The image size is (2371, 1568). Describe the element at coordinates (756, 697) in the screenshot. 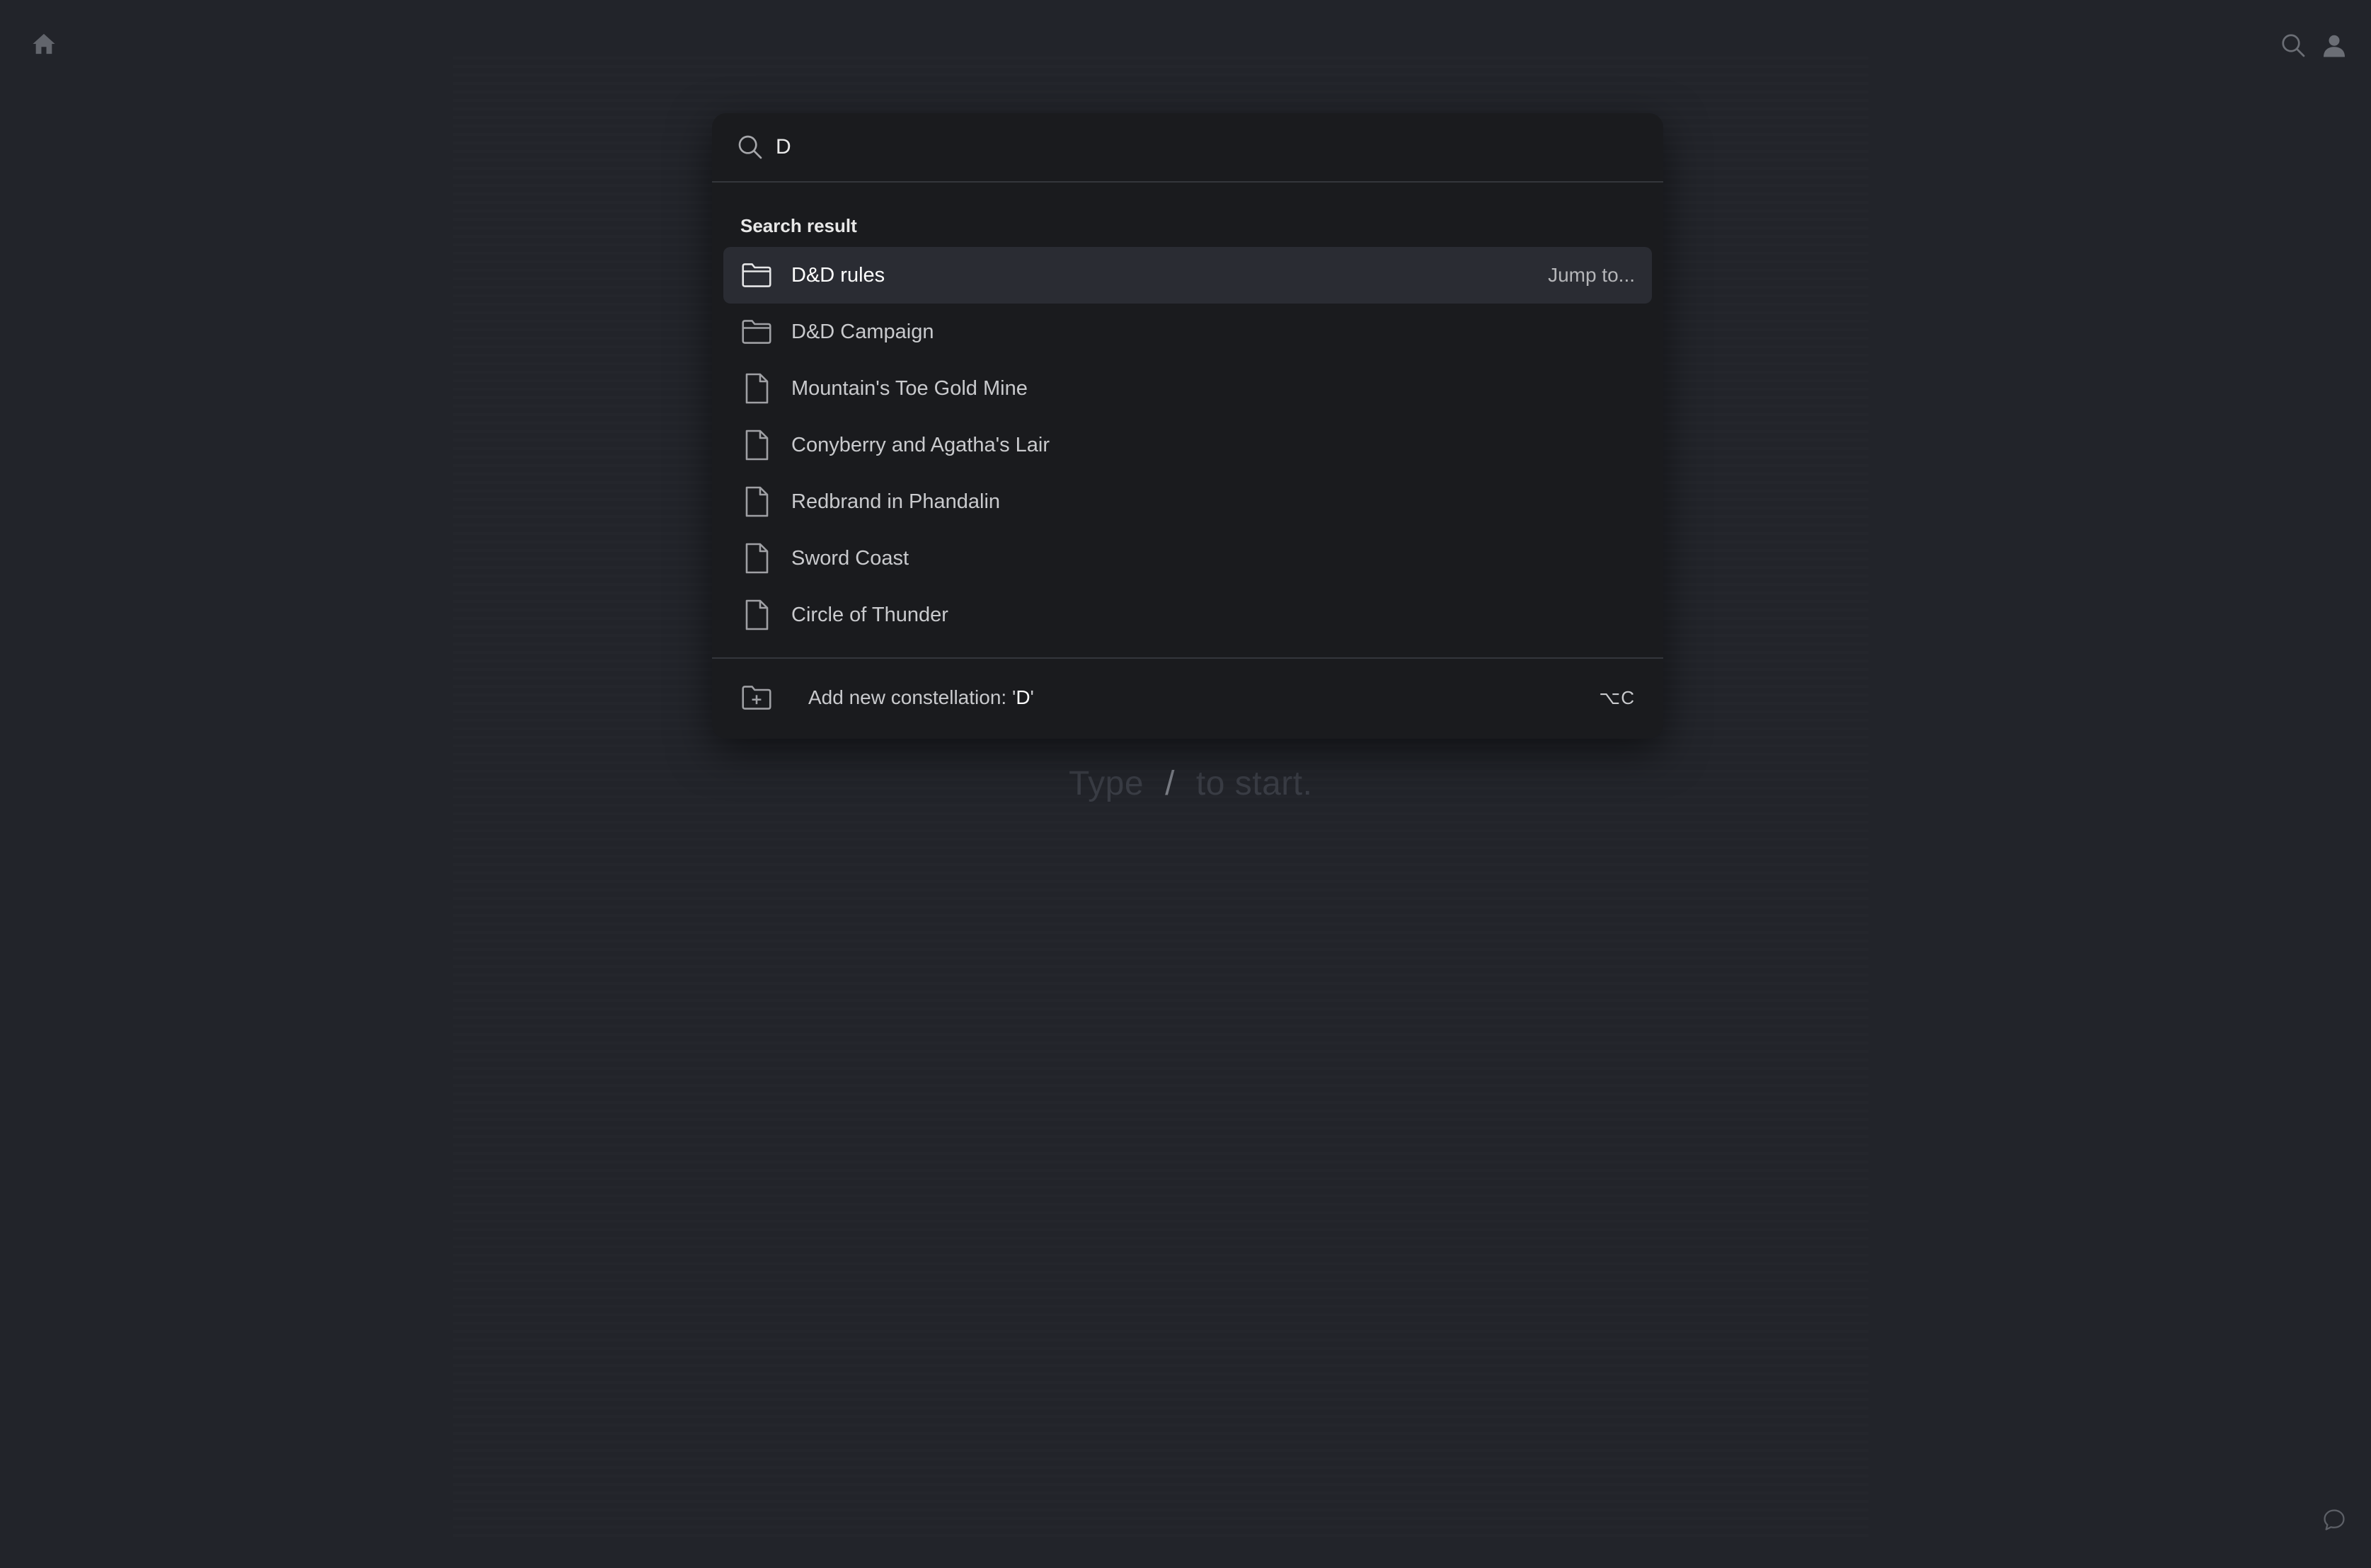

I see `folder-plus-icon` at that location.